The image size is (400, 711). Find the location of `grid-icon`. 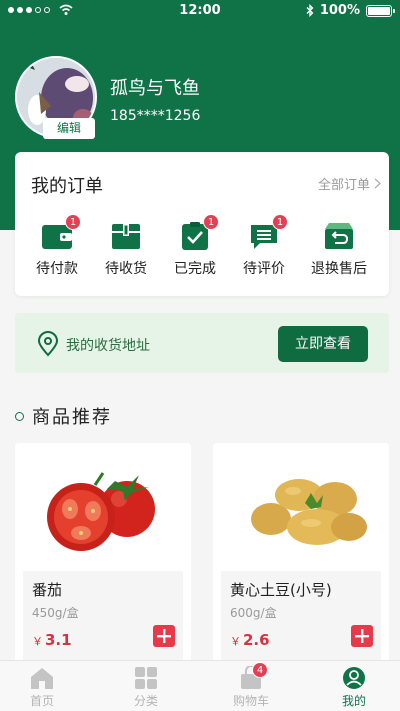

grid-icon is located at coordinates (146, 678).